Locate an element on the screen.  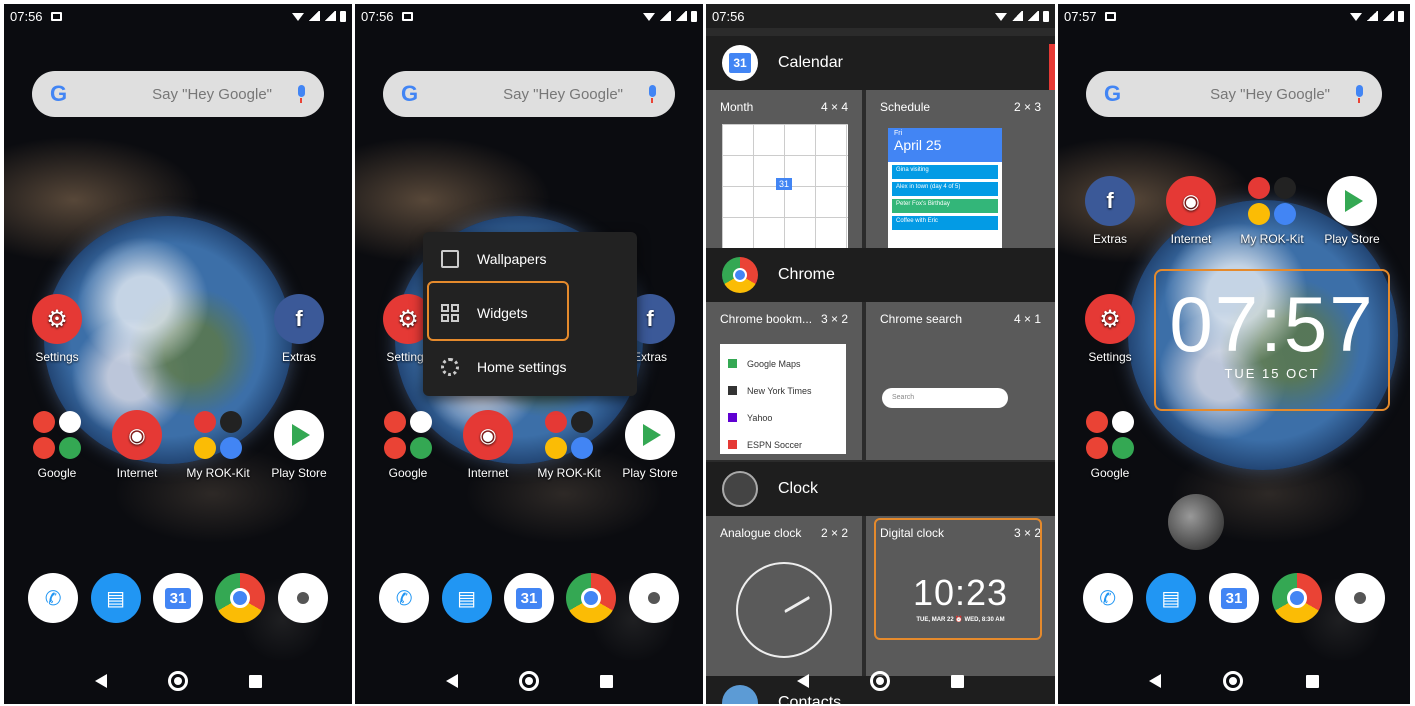
menu-item-wallpapers: Wallpapers is located at coordinates (530, 259).